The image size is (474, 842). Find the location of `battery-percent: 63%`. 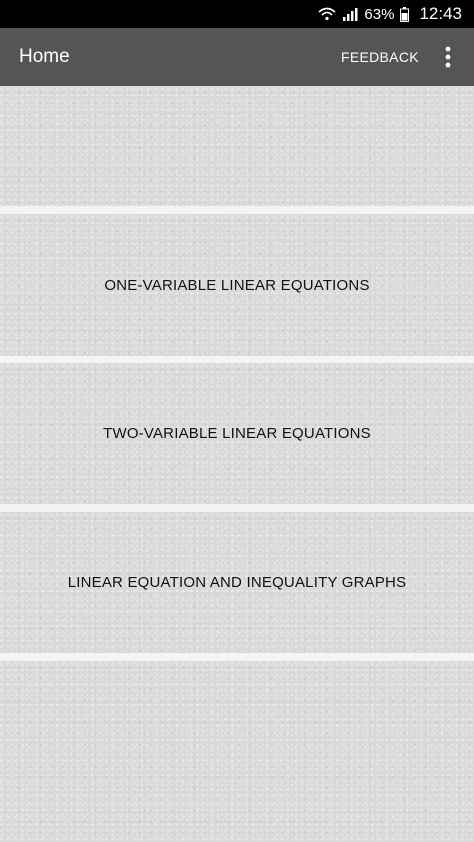

battery-percent: 63% is located at coordinates (379, 14).